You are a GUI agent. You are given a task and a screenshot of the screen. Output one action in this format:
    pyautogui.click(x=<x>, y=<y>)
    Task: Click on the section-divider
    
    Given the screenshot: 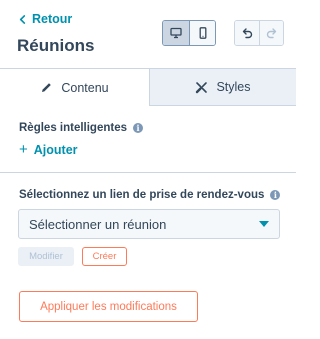 What is the action you would take?
    pyautogui.click(x=148, y=172)
    